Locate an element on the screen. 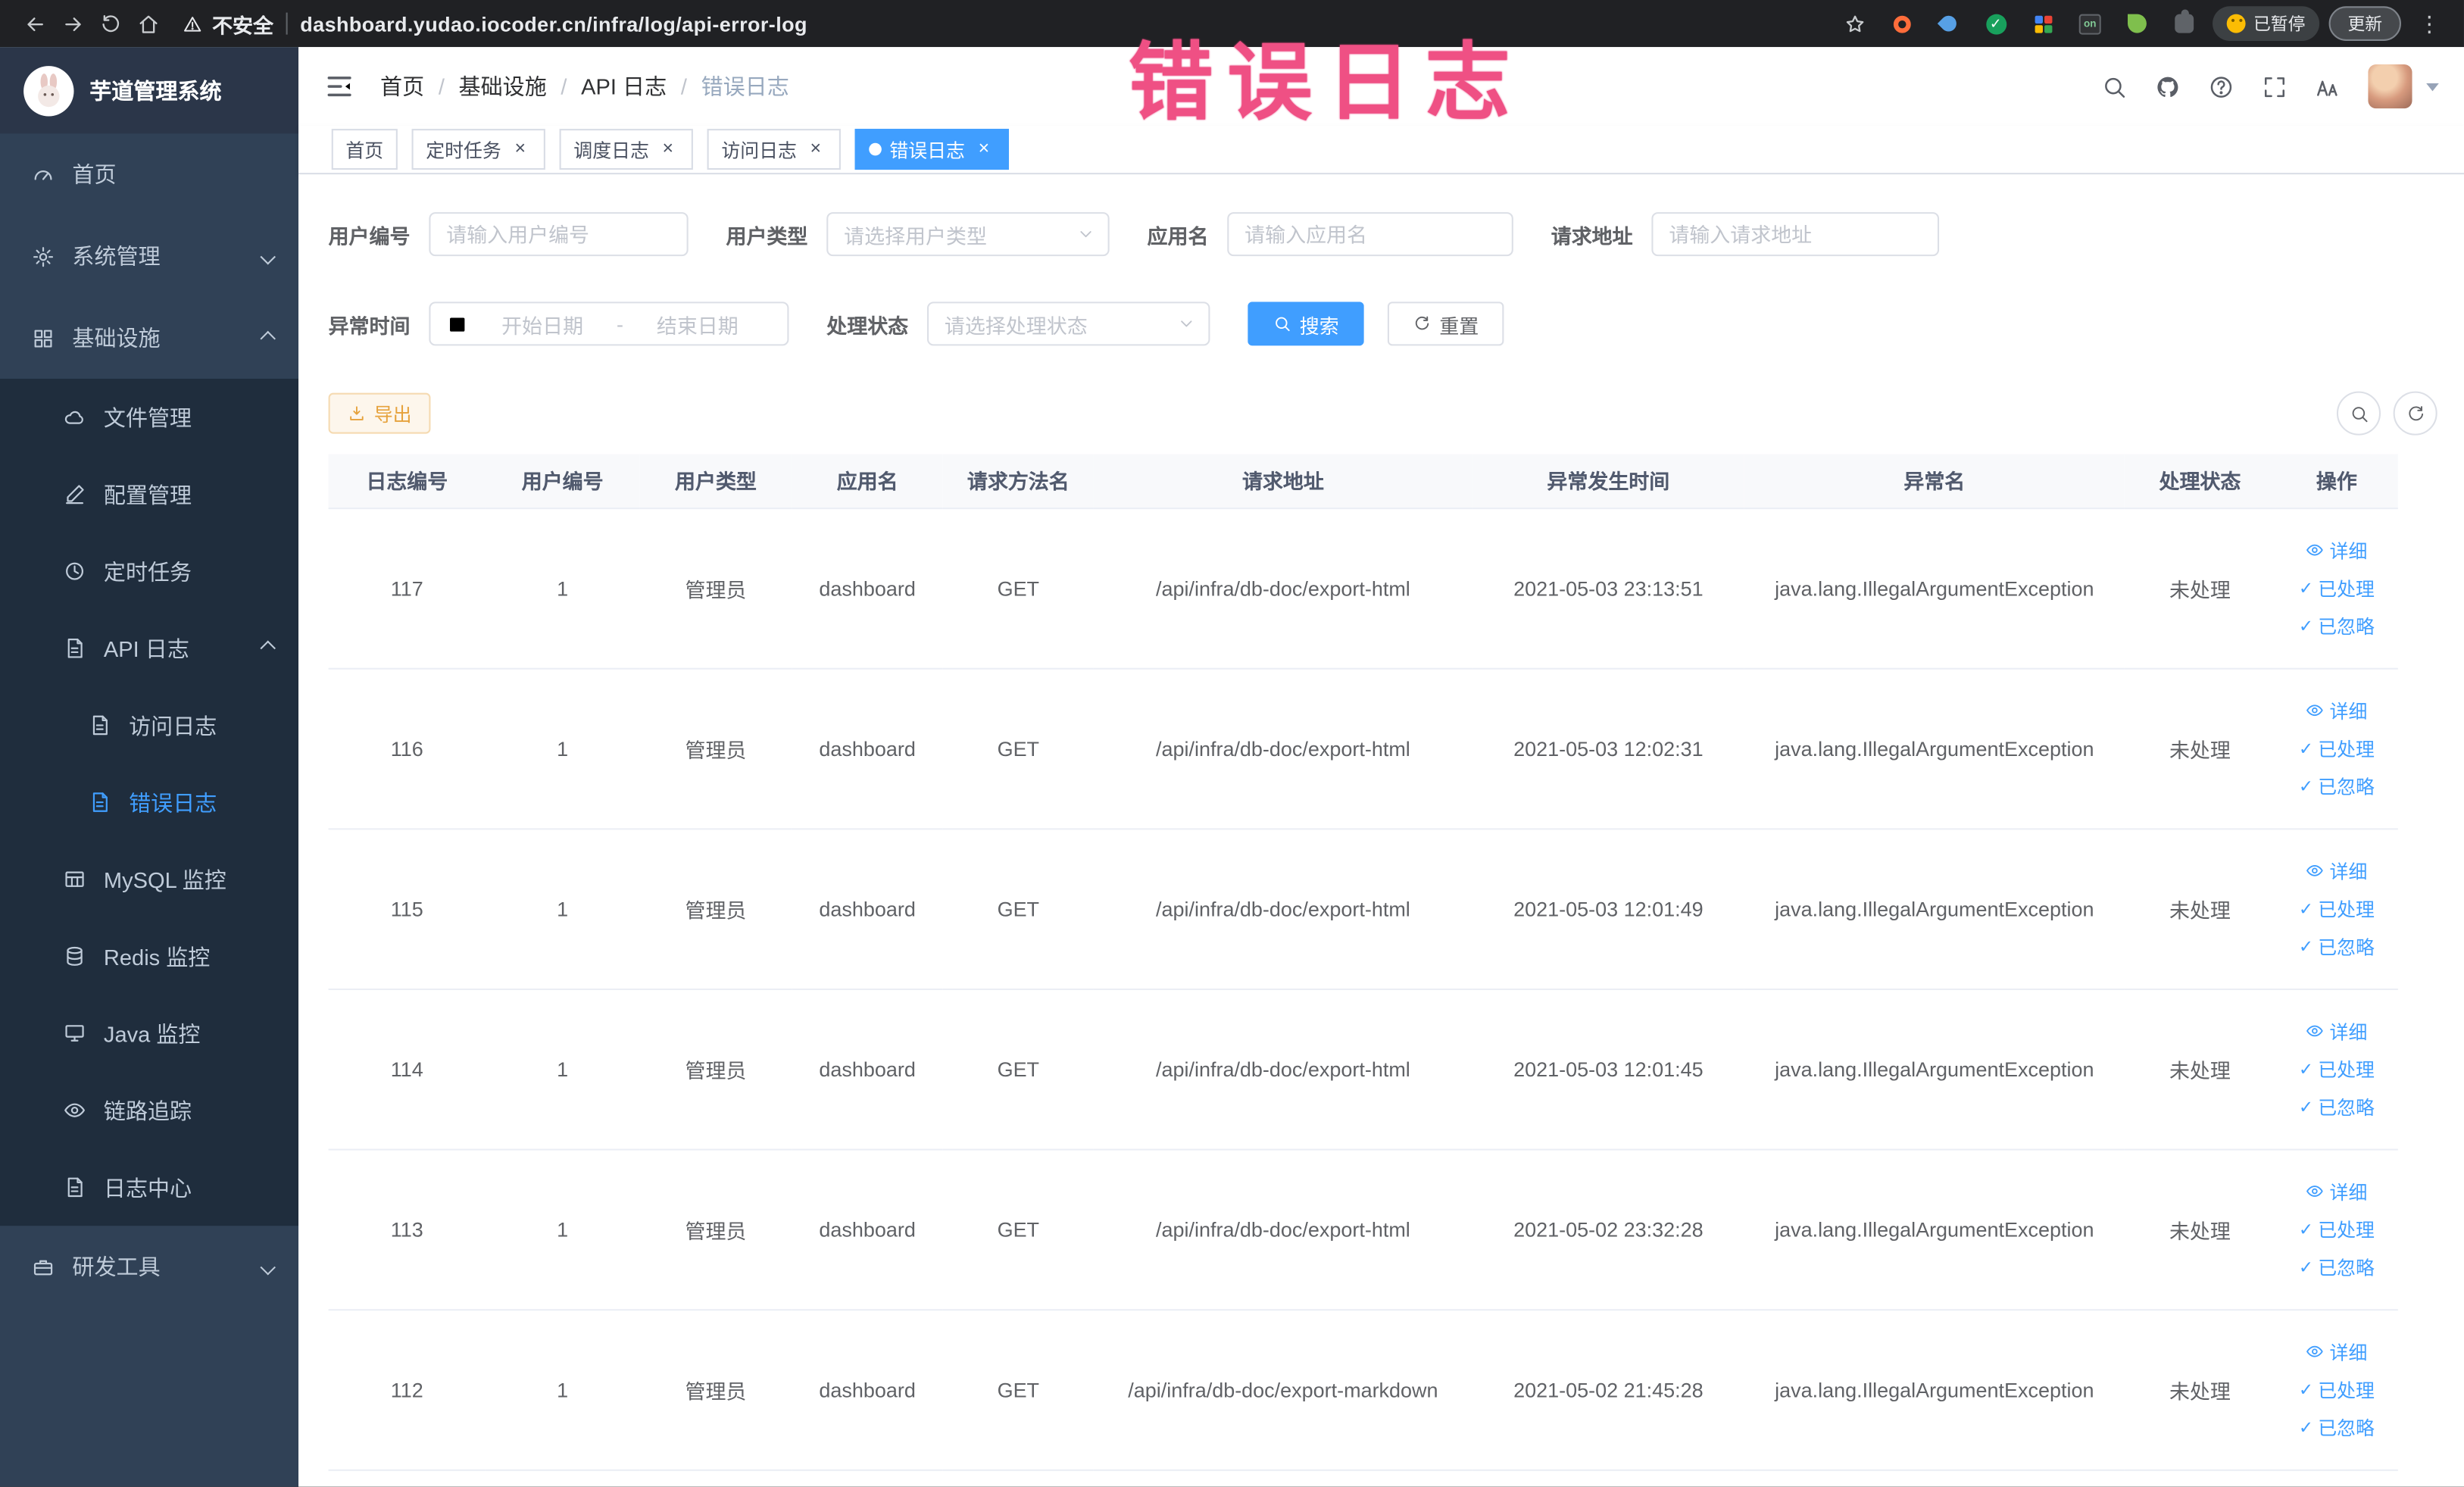  hamburger-fold-icon is located at coordinates (338, 86).